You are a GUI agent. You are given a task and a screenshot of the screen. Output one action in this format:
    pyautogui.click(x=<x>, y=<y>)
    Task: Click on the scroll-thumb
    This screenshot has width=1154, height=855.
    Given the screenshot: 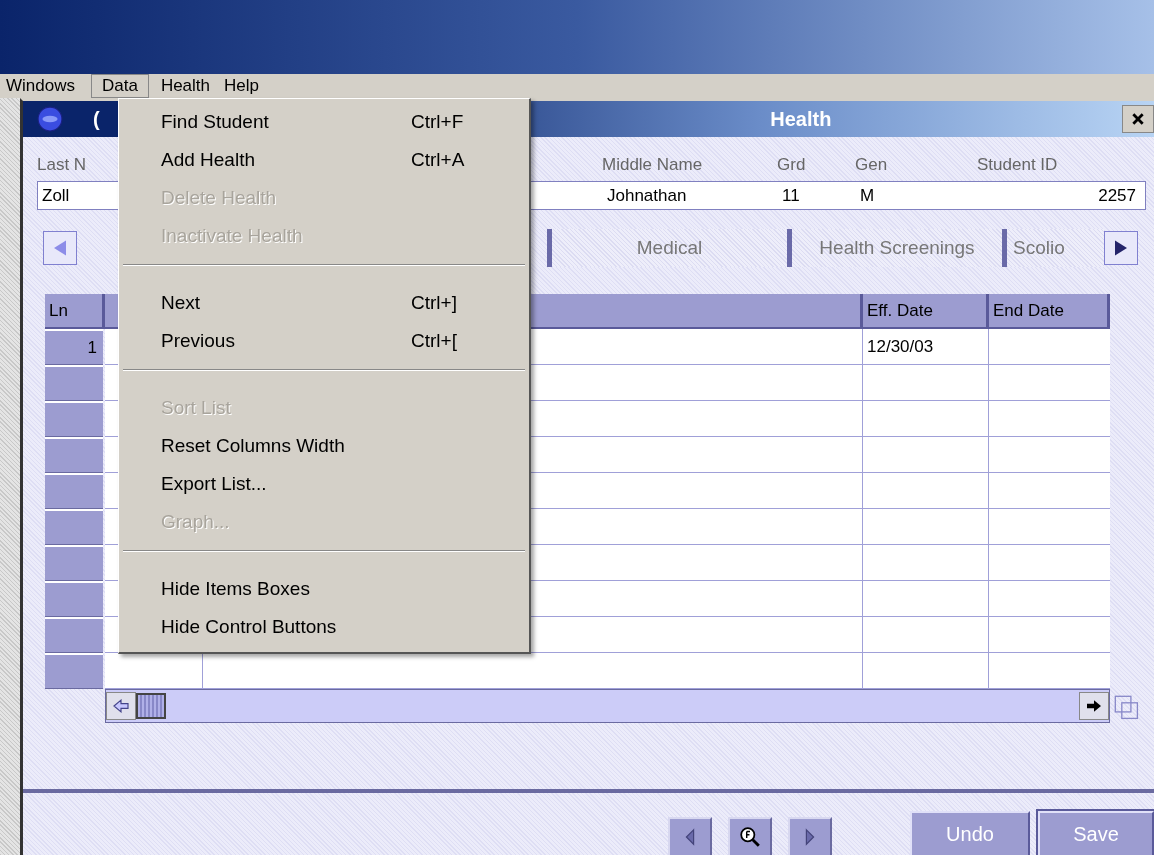 What is the action you would take?
    pyautogui.click(x=151, y=706)
    